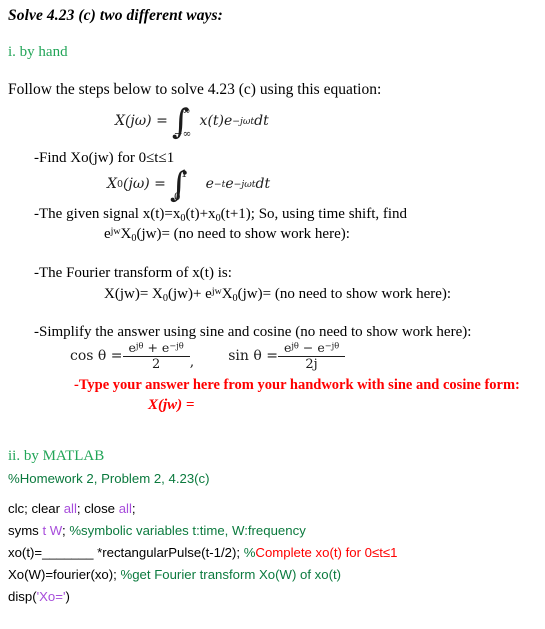 The height and width of the screenshot is (629, 545). Describe the element at coordinates (115, 15) in the screenshot. I see `page-title: Solve 4.23 (c) two different ways:` at that location.